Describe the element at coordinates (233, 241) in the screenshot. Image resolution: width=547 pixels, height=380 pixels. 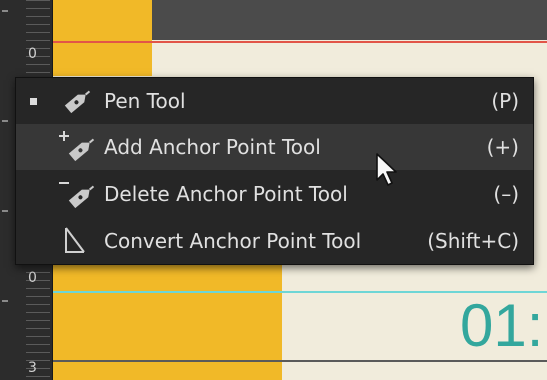
I see `menu-item-label: Convert Anchor Point Tool` at that location.